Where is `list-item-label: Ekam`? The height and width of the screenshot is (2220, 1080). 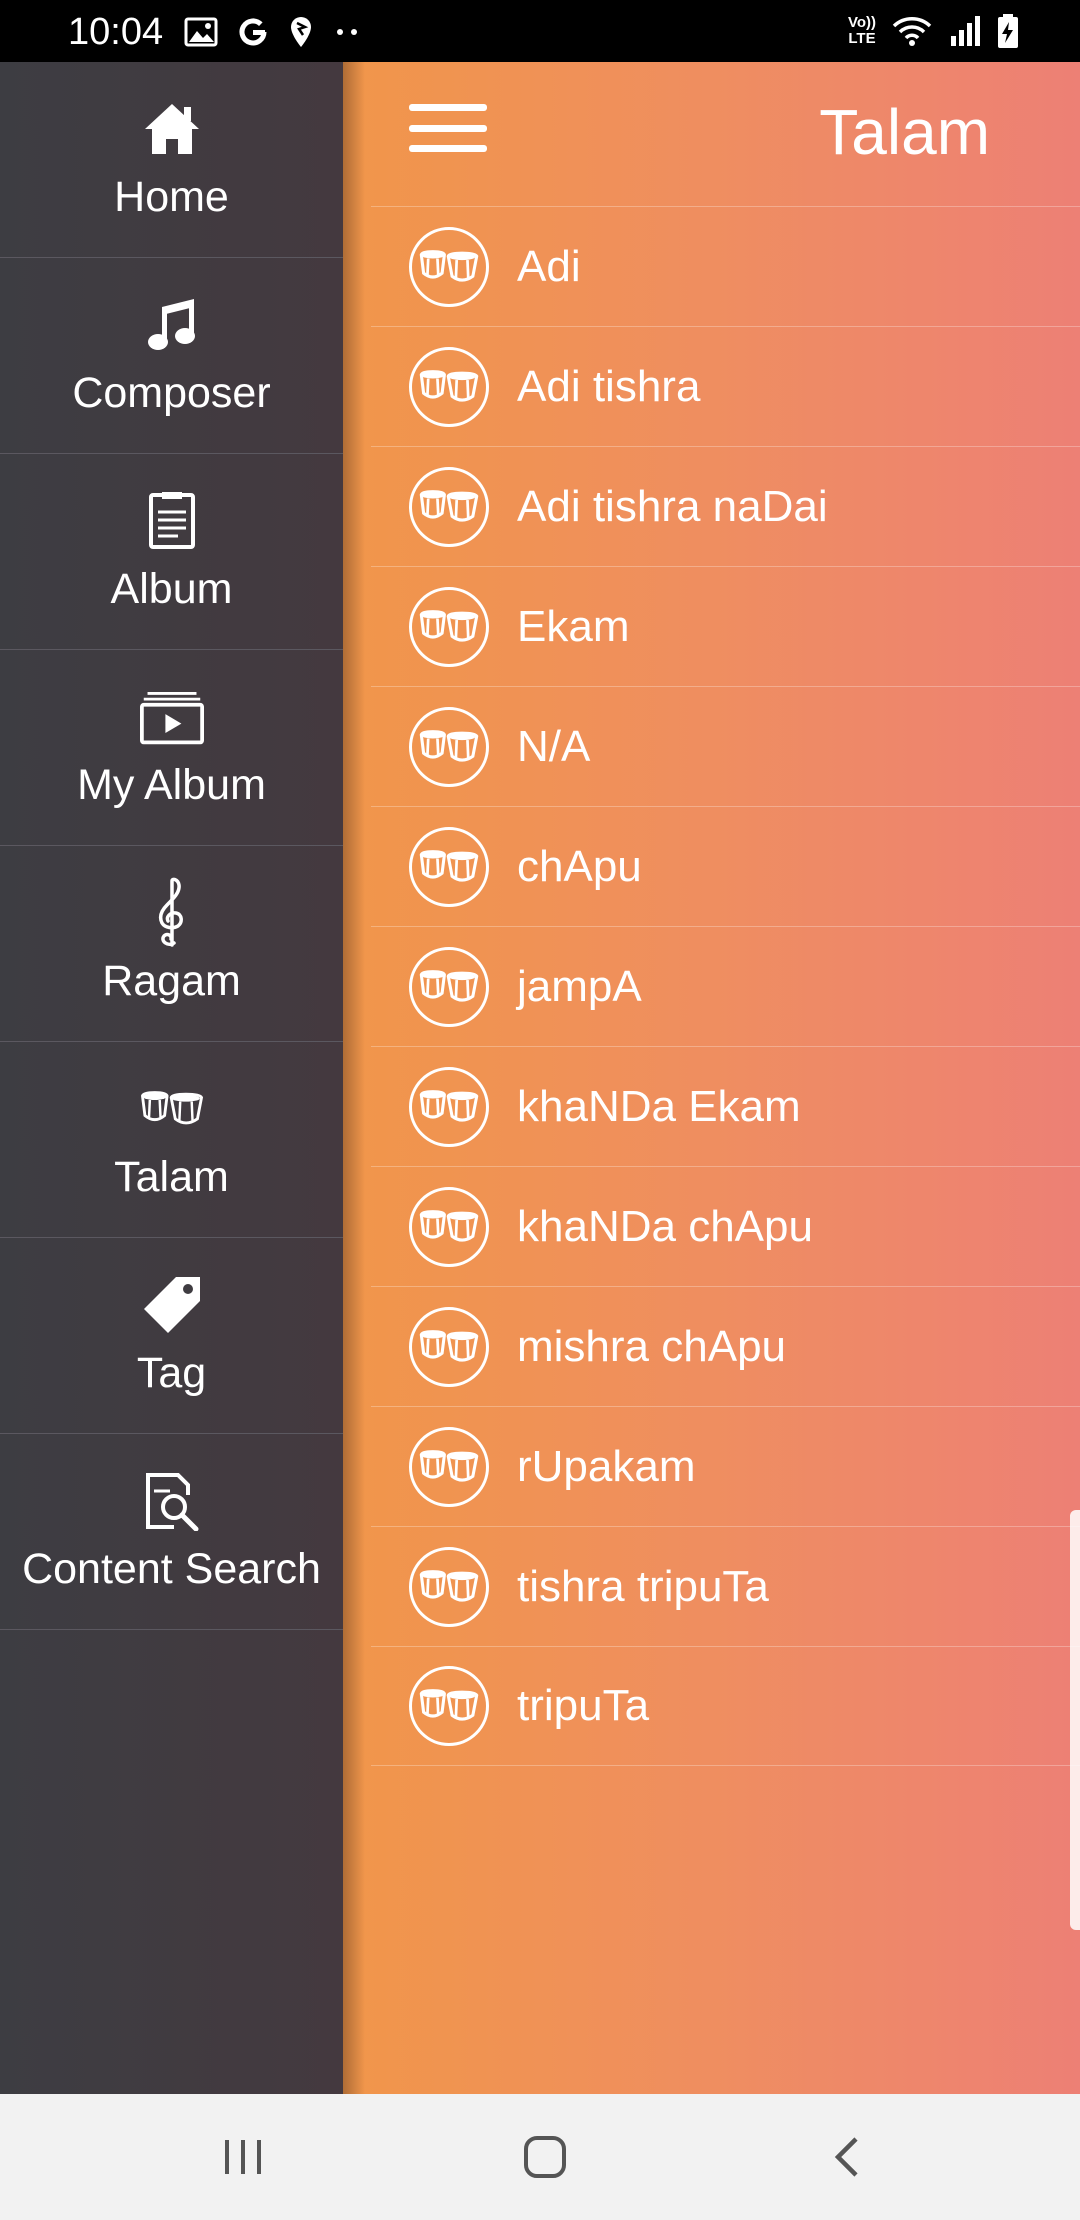
list-item-label: Ekam is located at coordinates (573, 626).